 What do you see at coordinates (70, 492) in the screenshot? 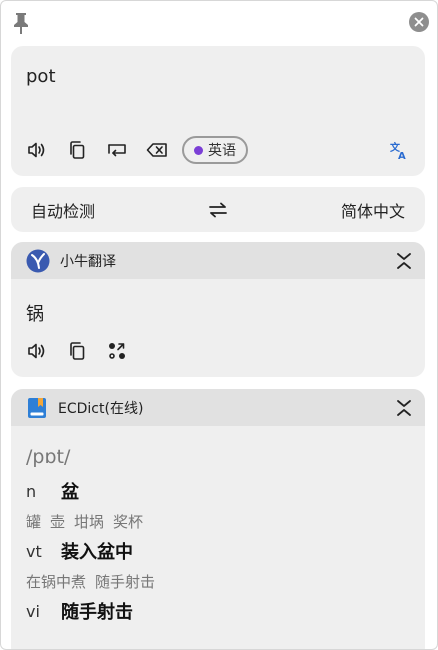
I see `definition-meaning: 盆` at bounding box center [70, 492].